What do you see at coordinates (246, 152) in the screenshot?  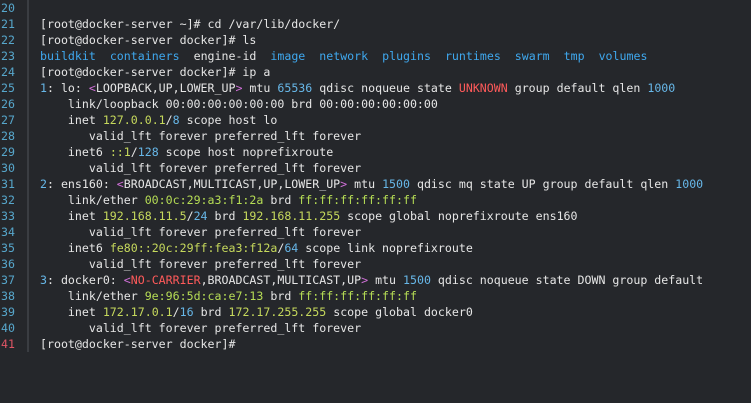 I see `text-segment: scope host noprefixroute` at bounding box center [246, 152].